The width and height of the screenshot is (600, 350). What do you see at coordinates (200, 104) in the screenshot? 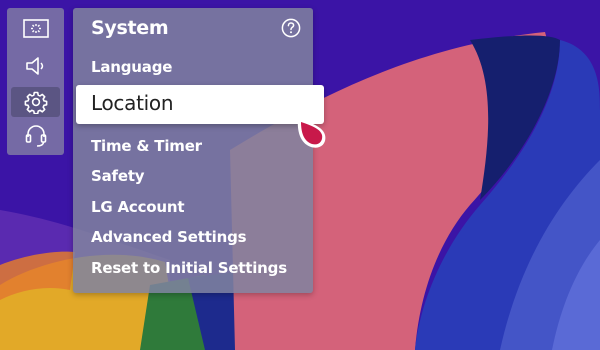
I see `menu-item-location: Location` at bounding box center [200, 104].